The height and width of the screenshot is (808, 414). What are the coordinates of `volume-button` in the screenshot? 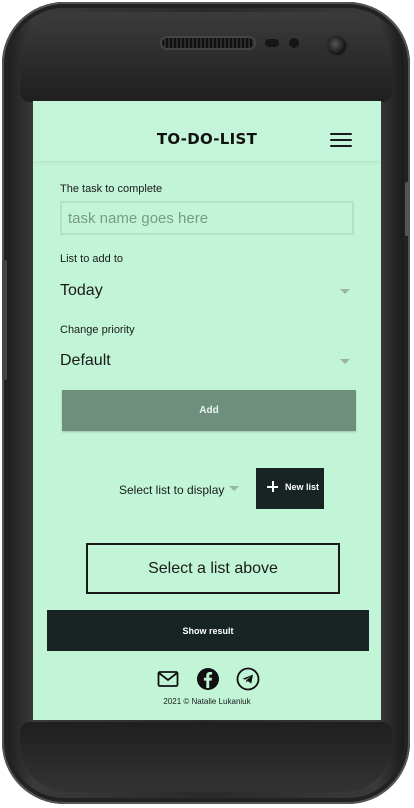 It's located at (4, 320).